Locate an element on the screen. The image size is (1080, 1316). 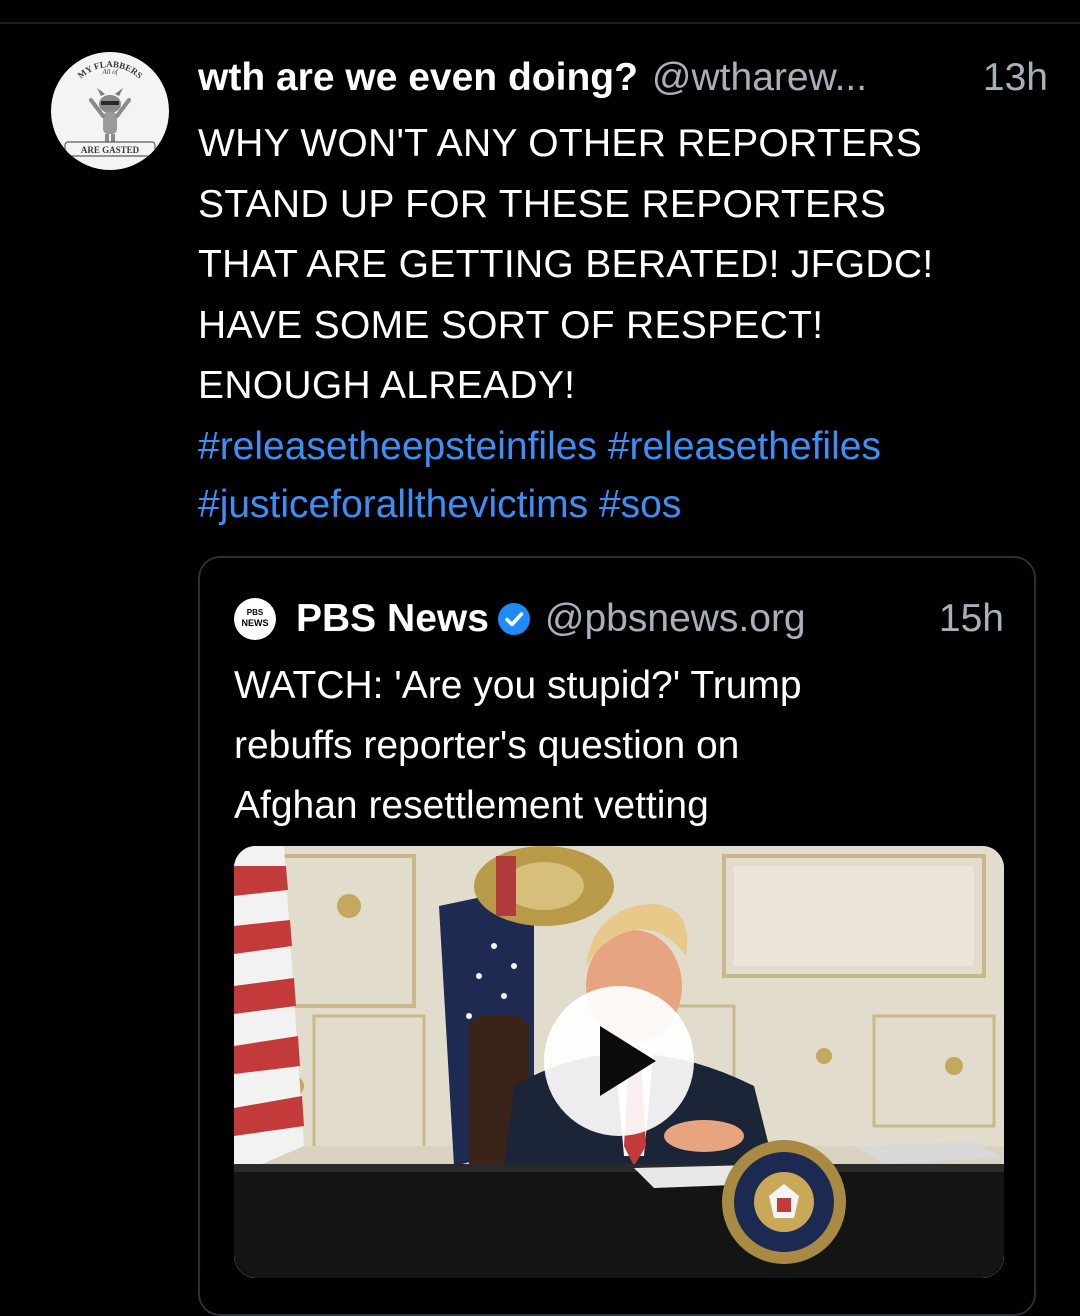
avatar-small-text: All of is located at coordinates (109, 72).